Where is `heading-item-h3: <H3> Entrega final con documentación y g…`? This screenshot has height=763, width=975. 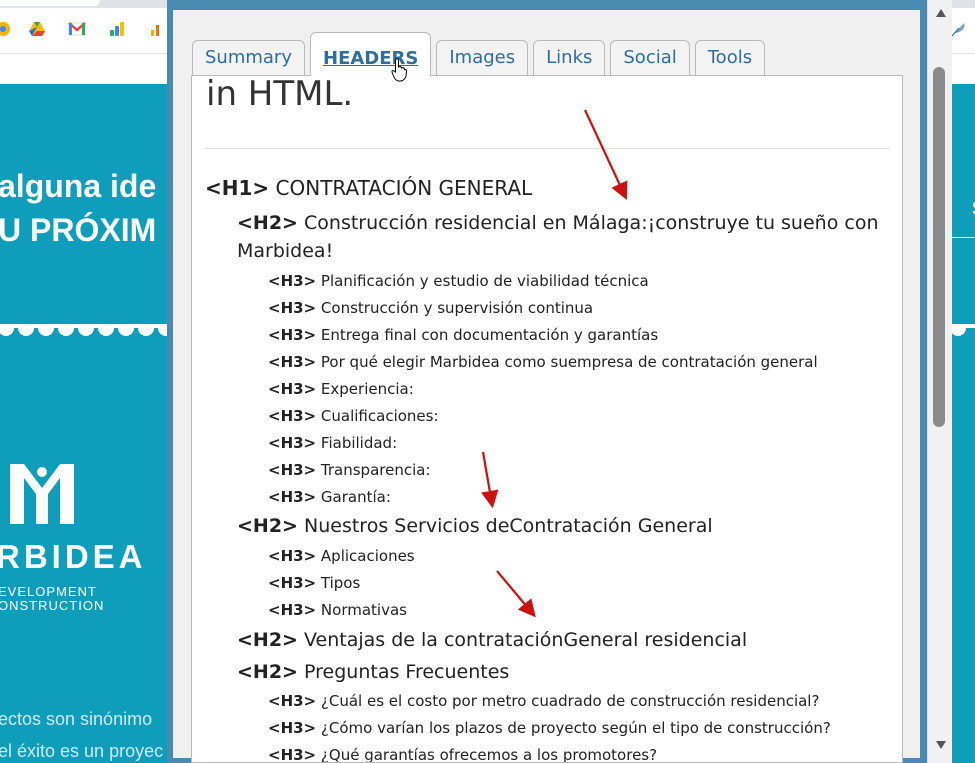 heading-item-h3: <H3> Entrega final con documentación y g… is located at coordinates (463, 335).